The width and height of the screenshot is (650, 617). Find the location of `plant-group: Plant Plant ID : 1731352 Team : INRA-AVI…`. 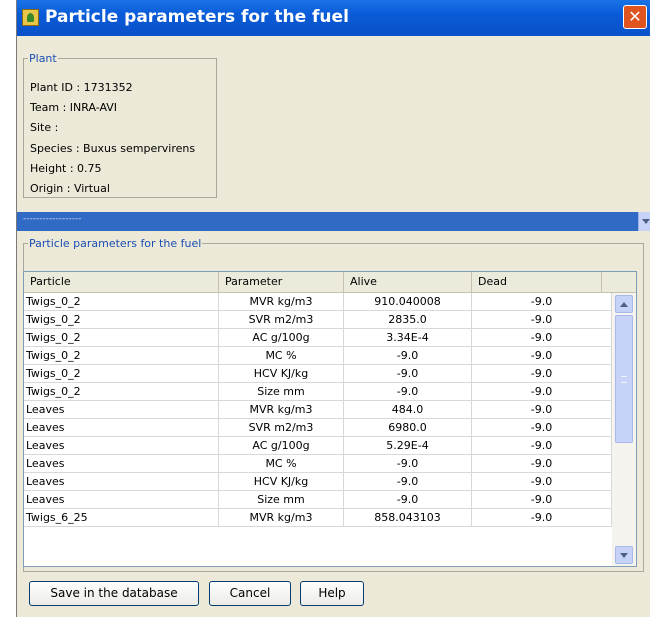

plant-group: Plant Plant ID : 1731352 Team : INRA-AVI… is located at coordinates (120, 125).